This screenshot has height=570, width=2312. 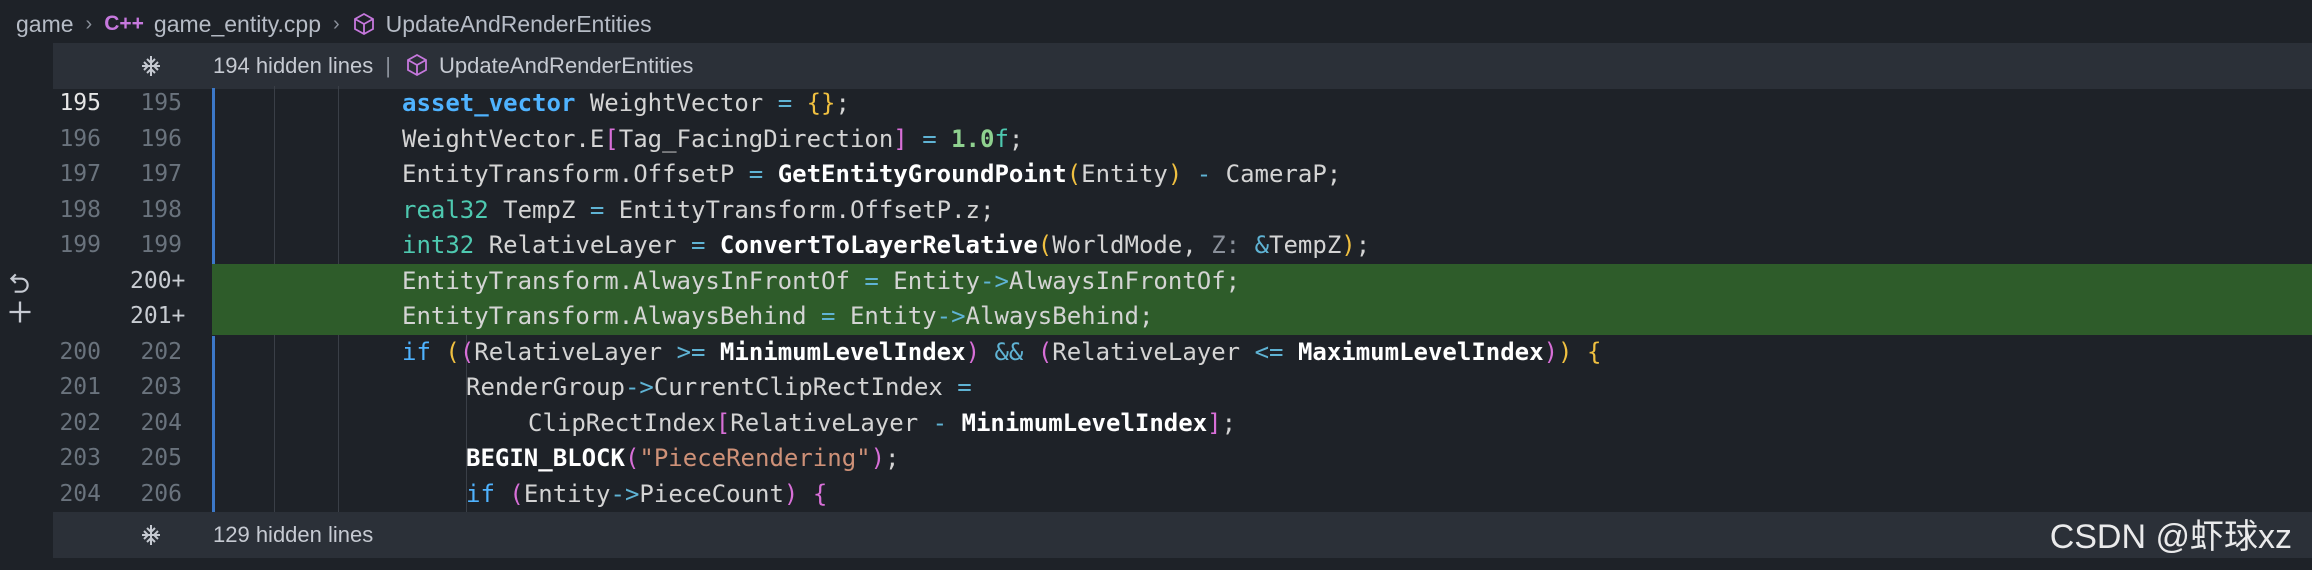 What do you see at coordinates (80, 103) in the screenshot?
I see `line-number-original: 195` at bounding box center [80, 103].